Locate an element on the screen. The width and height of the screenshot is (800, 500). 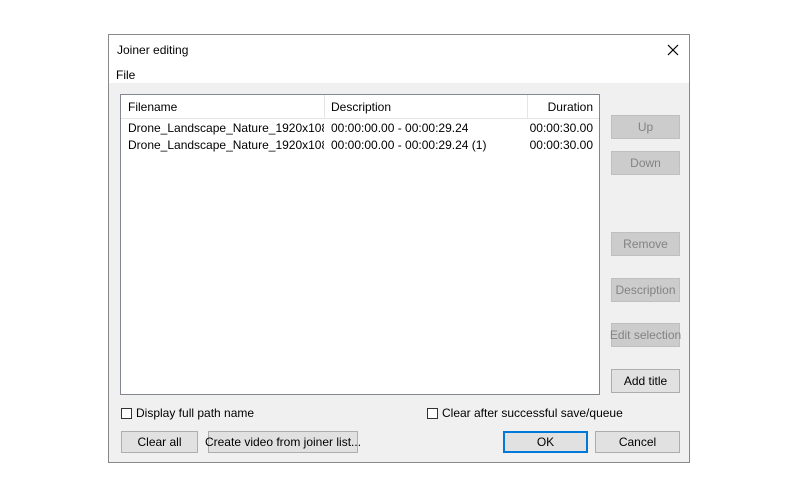
title-bar: Joiner editing is located at coordinates (399, 50).